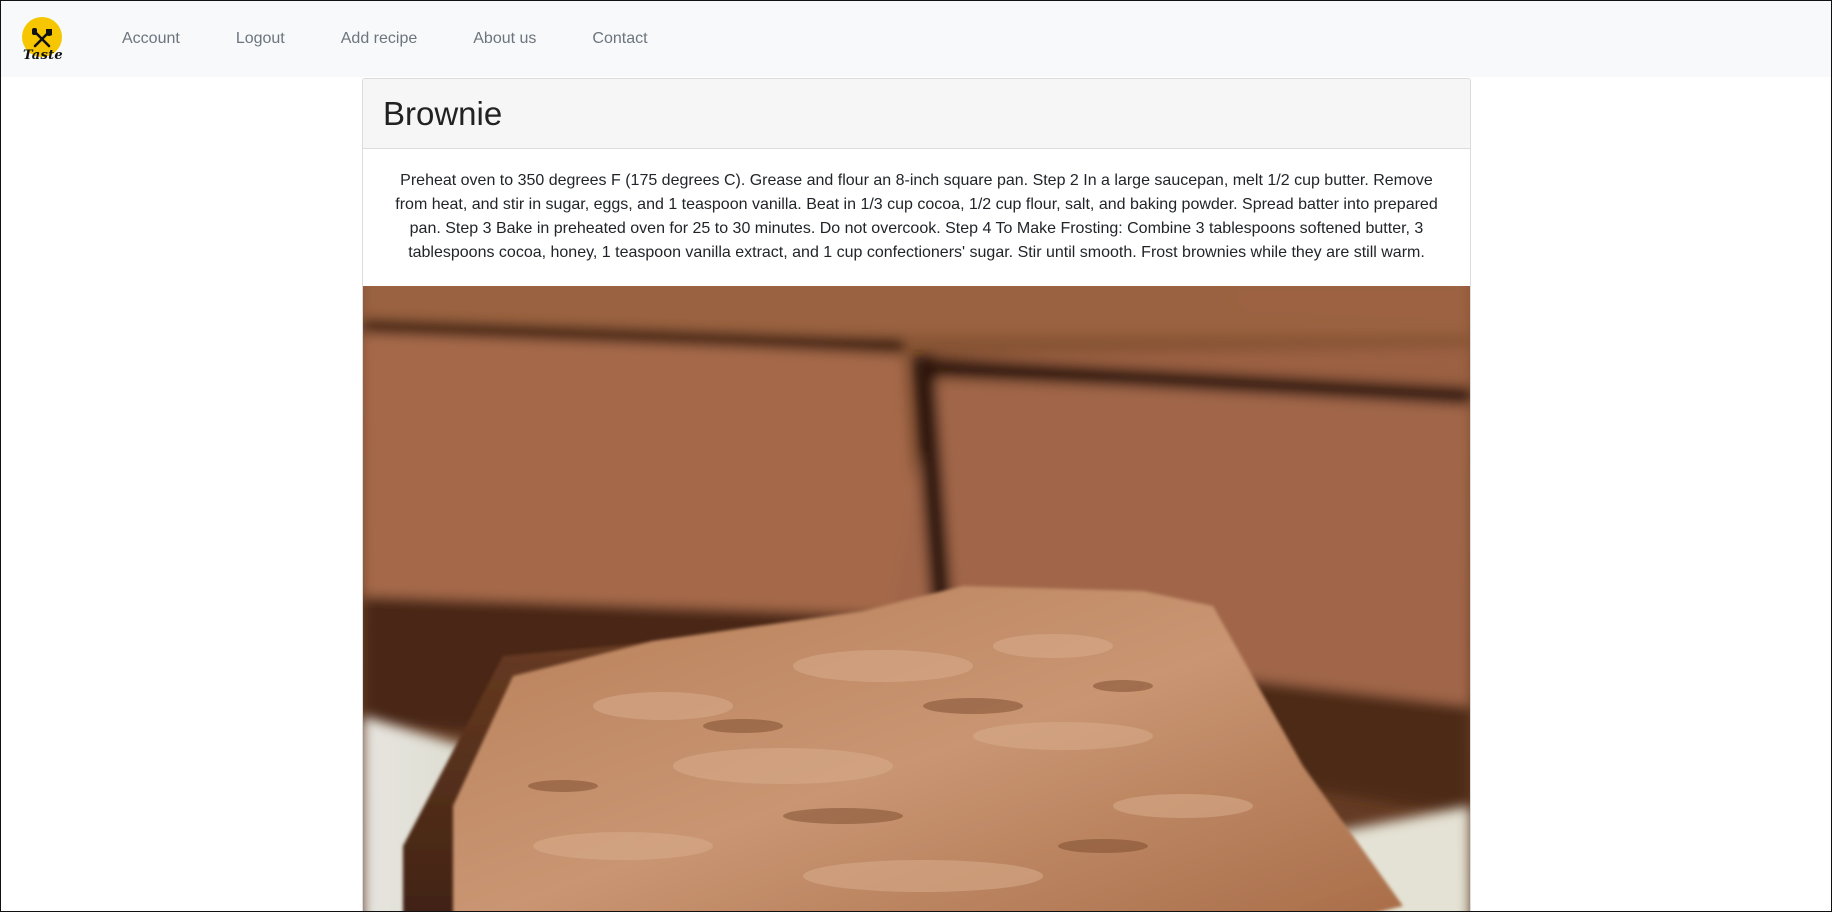 The width and height of the screenshot is (1832, 912). Describe the element at coordinates (43, 41) in the screenshot. I see `site-logo: Taste` at that location.